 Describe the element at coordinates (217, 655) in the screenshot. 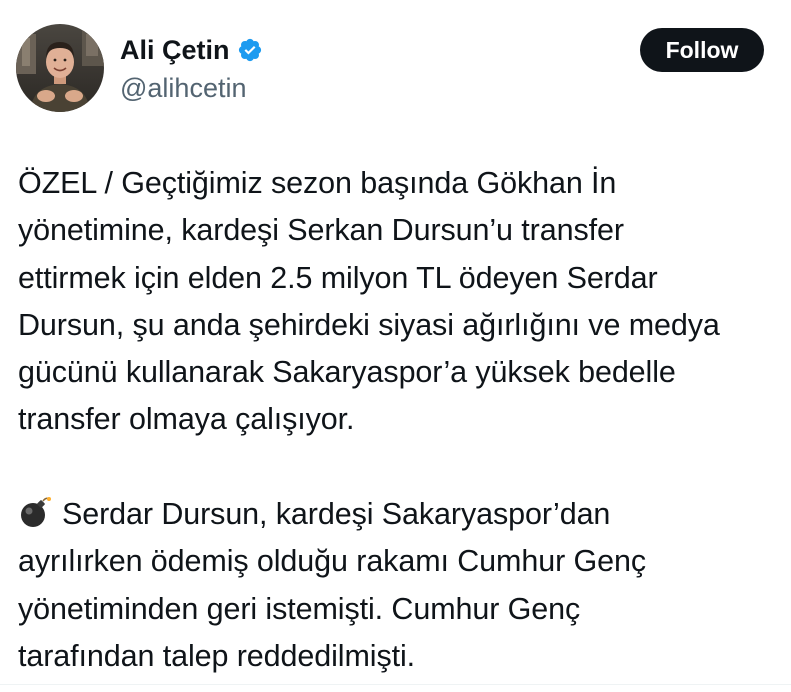

I see `tweet-line: tarafından talep reddedilmişti.` at that location.